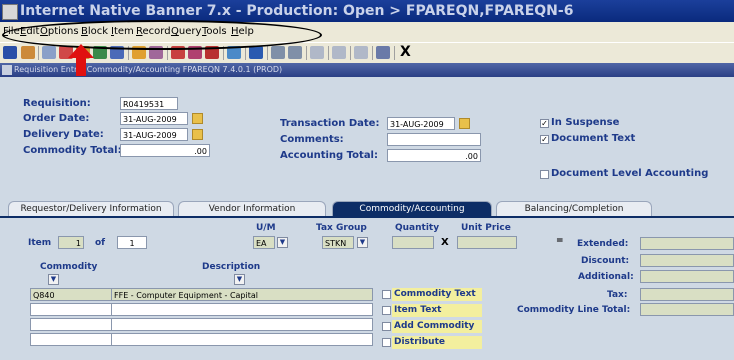 The image size is (734, 360). What do you see at coordinates (437, 310) in the screenshot?
I see `item-text-button: Item Text` at bounding box center [437, 310].